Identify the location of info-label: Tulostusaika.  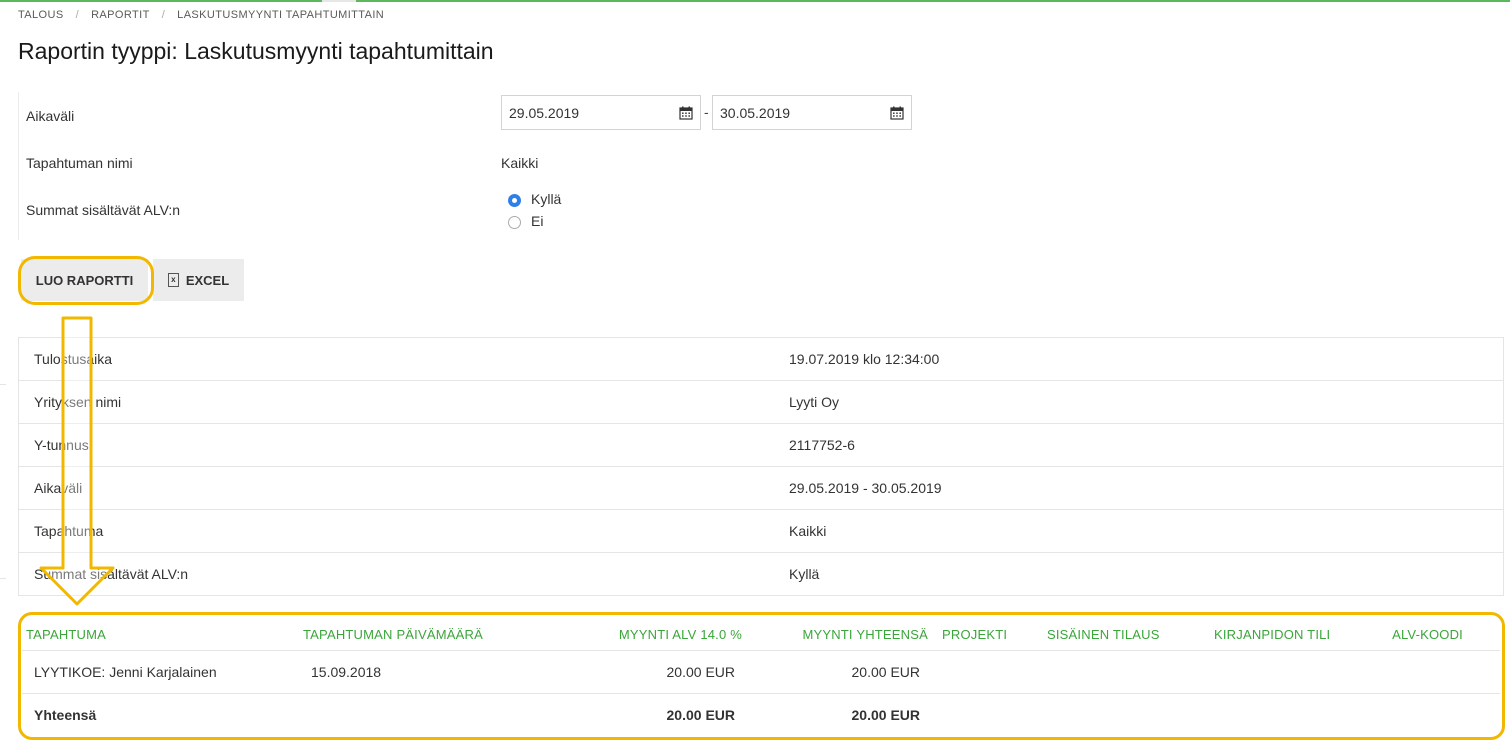
(403, 359).